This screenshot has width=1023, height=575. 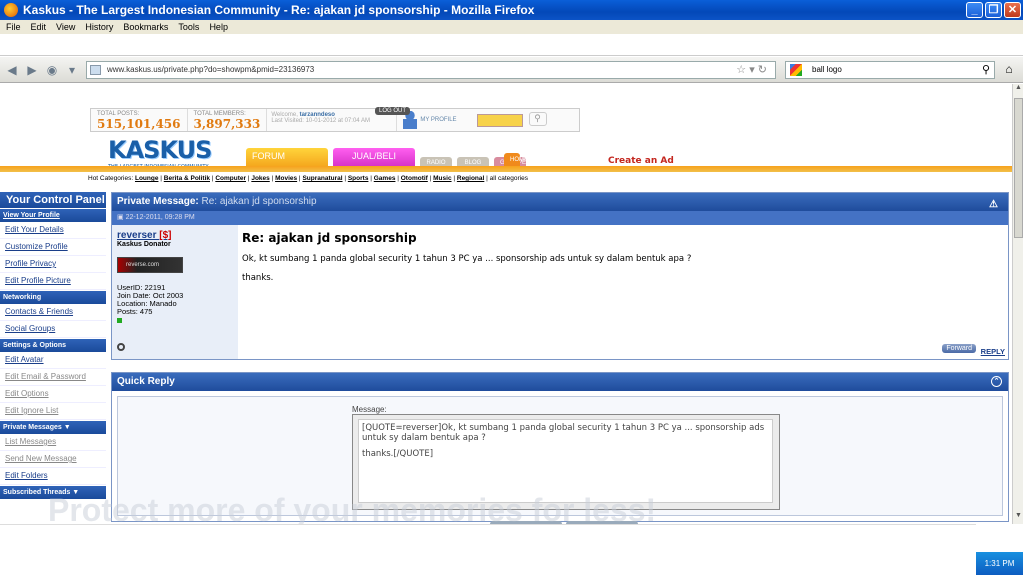 I want to click on textarea-quote-end: thanks.[/QUOTE], so click(x=398, y=454).